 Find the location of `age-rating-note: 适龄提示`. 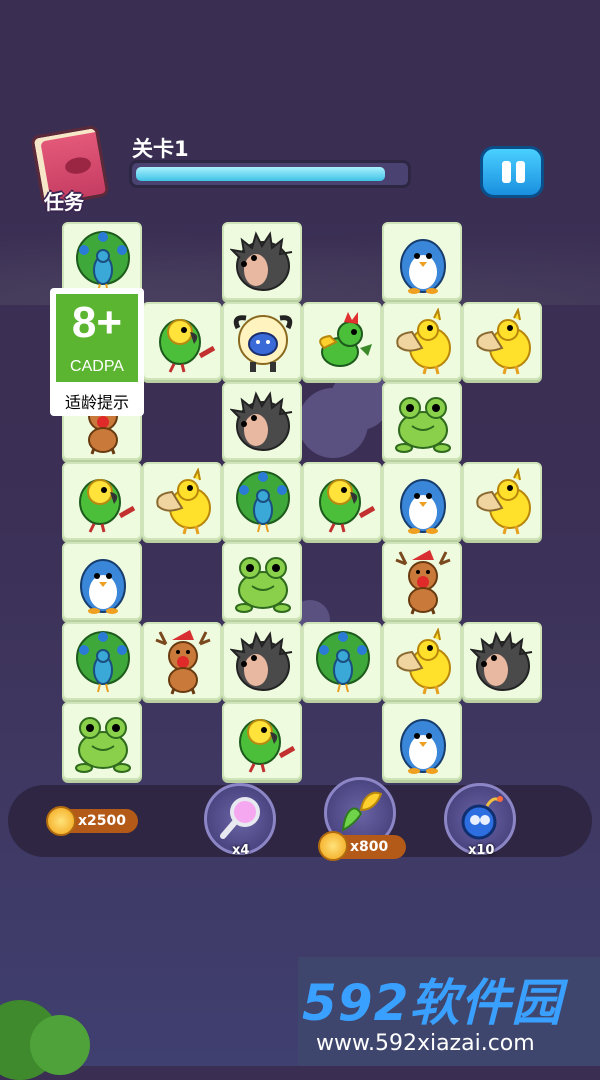

age-rating-note: 适龄提示 is located at coordinates (96, 402).